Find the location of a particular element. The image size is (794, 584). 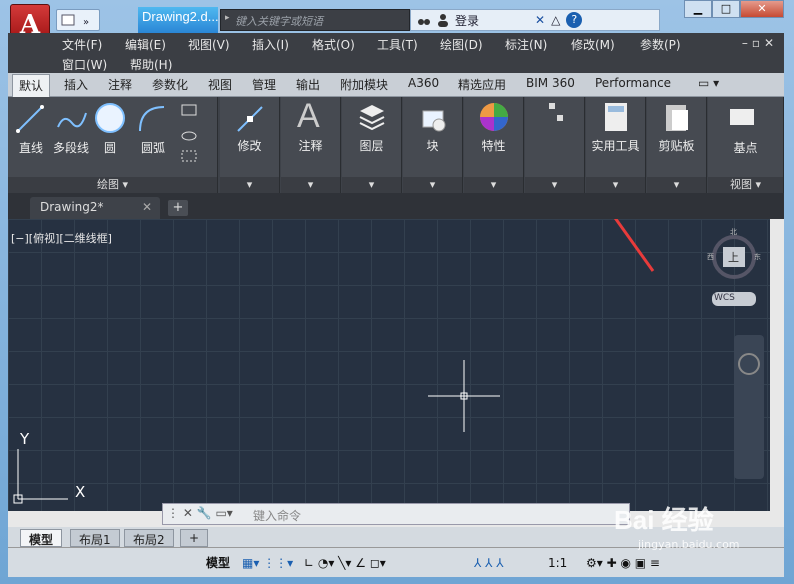

grid-icon: ▦▾ ⋮⋮▾ is located at coordinates (267, 563).